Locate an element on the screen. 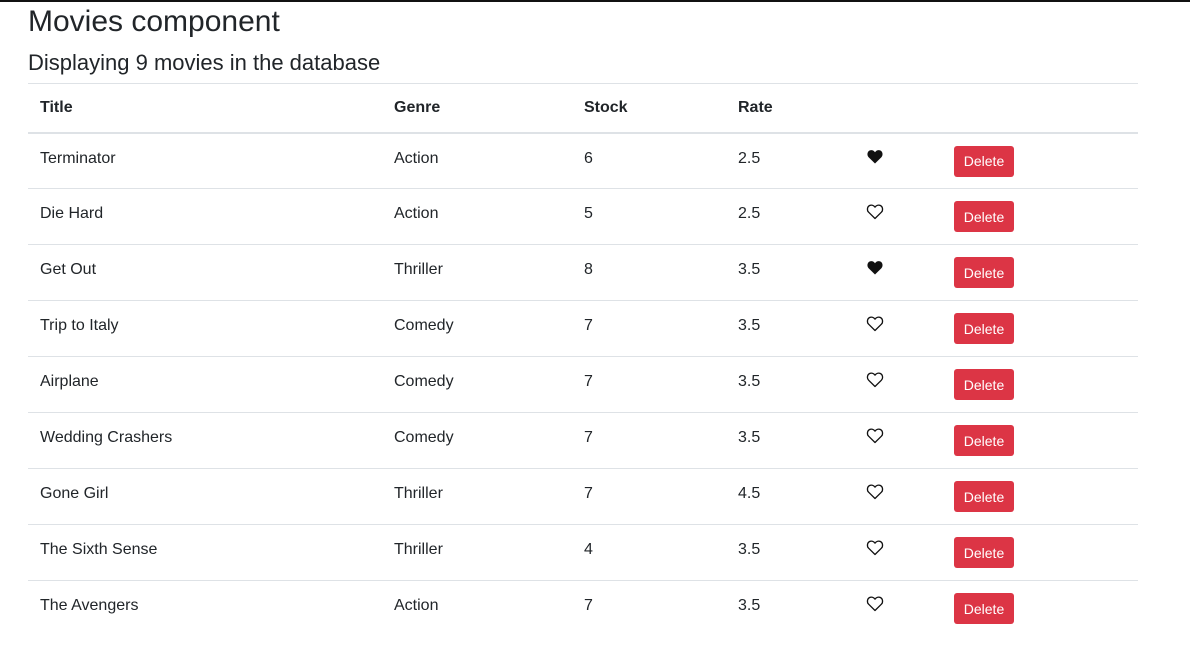  table-row: Gone Girl Thriller 7 4.5 Delete is located at coordinates (583, 497).